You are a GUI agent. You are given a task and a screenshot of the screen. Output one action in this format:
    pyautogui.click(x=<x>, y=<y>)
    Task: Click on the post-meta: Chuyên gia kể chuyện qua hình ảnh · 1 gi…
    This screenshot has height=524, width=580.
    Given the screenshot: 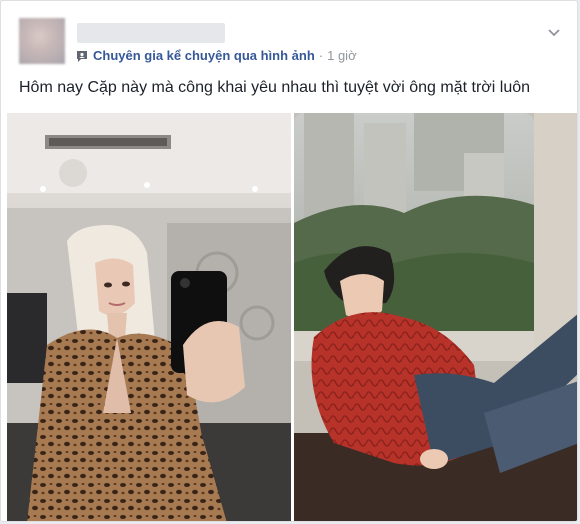 What is the action you would take?
    pyautogui.click(x=216, y=55)
    